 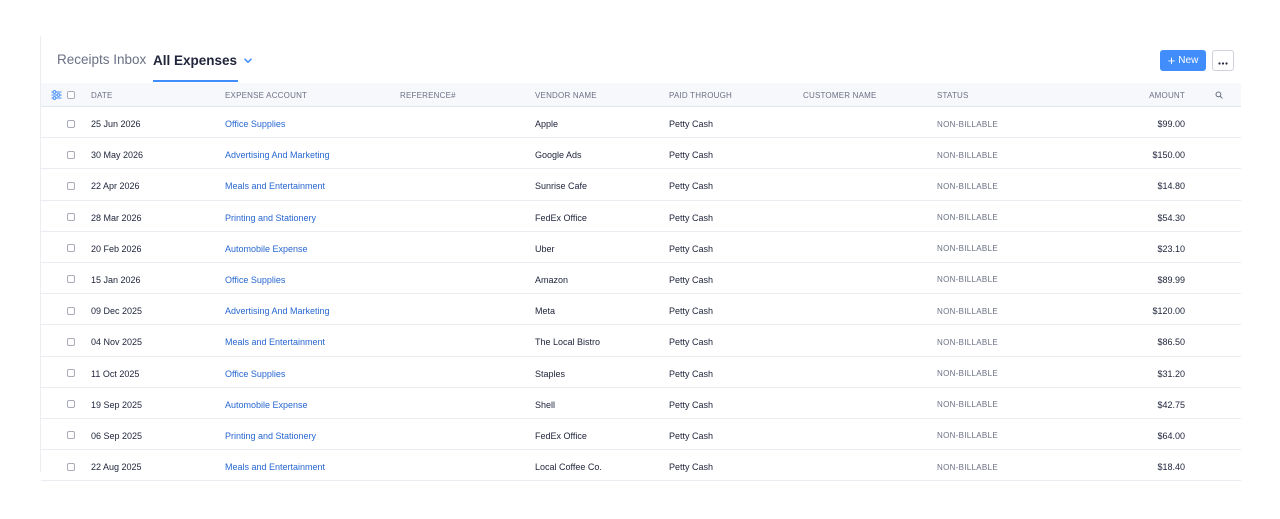 What do you see at coordinates (71, 95) in the screenshot?
I see `select-all-checkbox` at bounding box center [71, 95].